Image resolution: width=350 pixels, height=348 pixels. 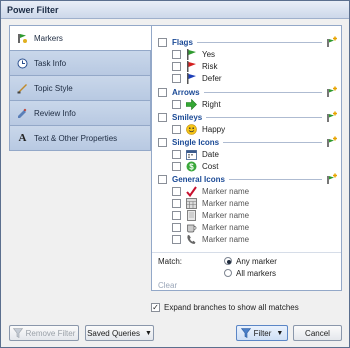 What do you see at coordinates (256, 261) in the screenshot?
I see `radio-label: Any marker` at bounding box center [256, 261].